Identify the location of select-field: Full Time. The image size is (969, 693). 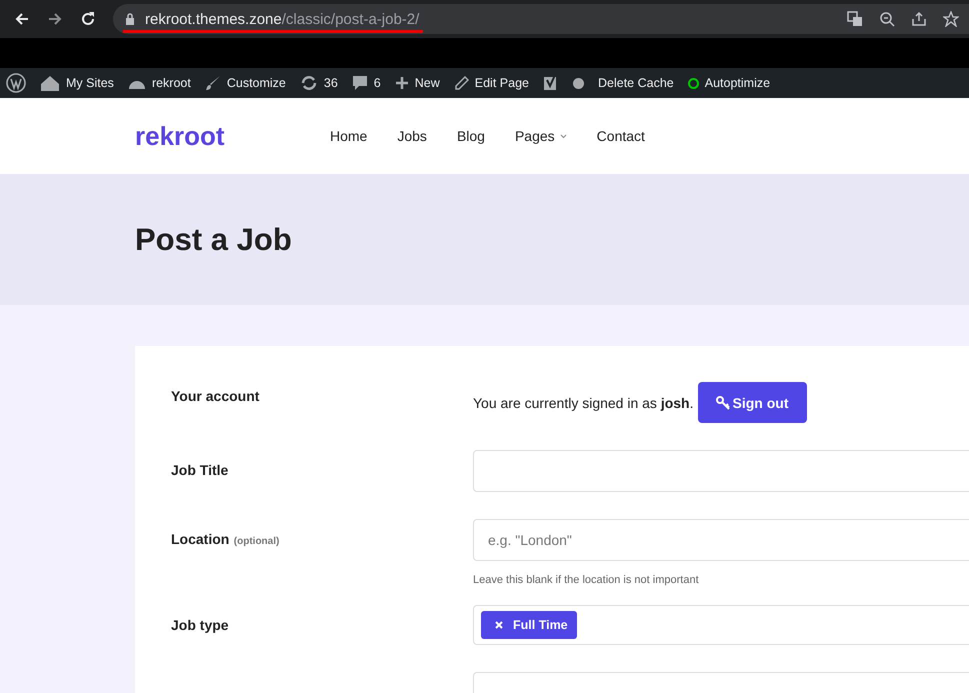
(721, 625).